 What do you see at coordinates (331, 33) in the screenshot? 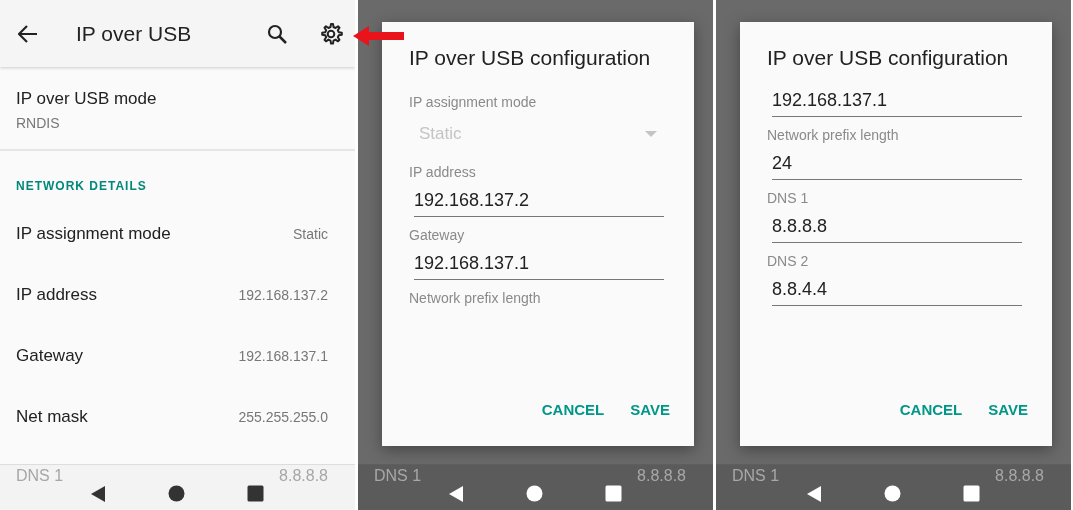
I see `settings-icon` at bounding box center [331, 33].